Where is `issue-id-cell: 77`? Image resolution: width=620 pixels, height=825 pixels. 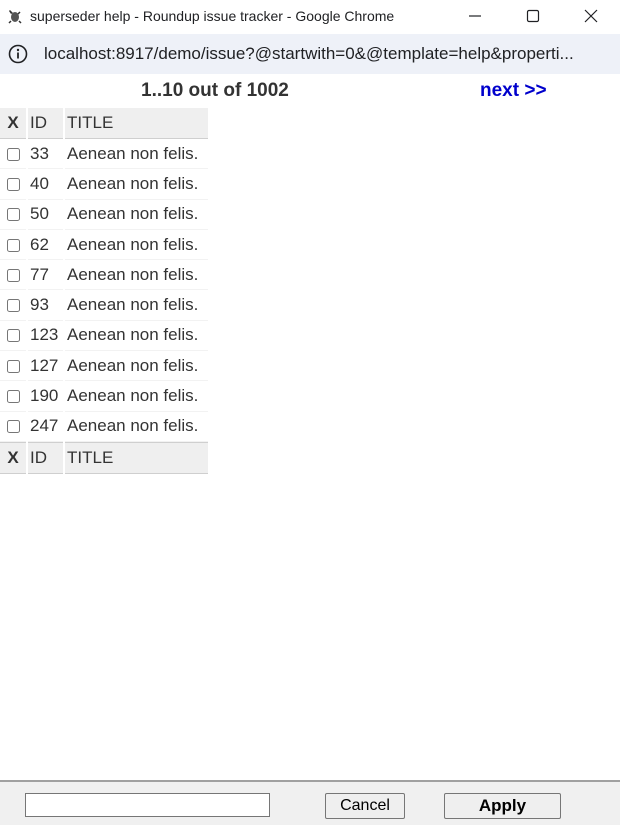 issue-id-cell: 77 is located at coordinates (45, 275).